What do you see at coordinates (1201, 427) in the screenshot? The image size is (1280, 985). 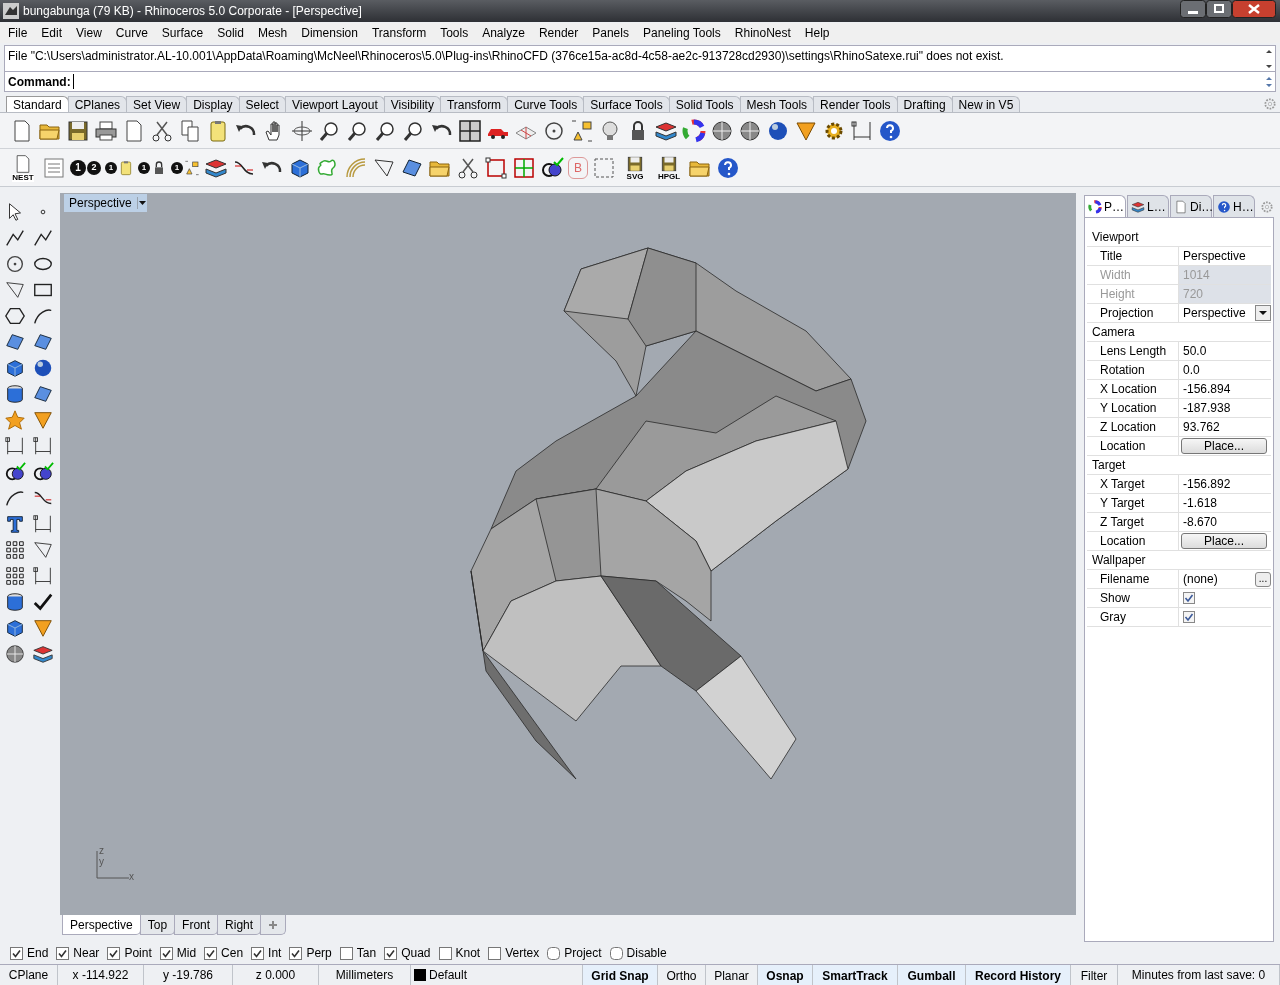 I see `property-value: 93.762` at bounding box center [1201, 427].